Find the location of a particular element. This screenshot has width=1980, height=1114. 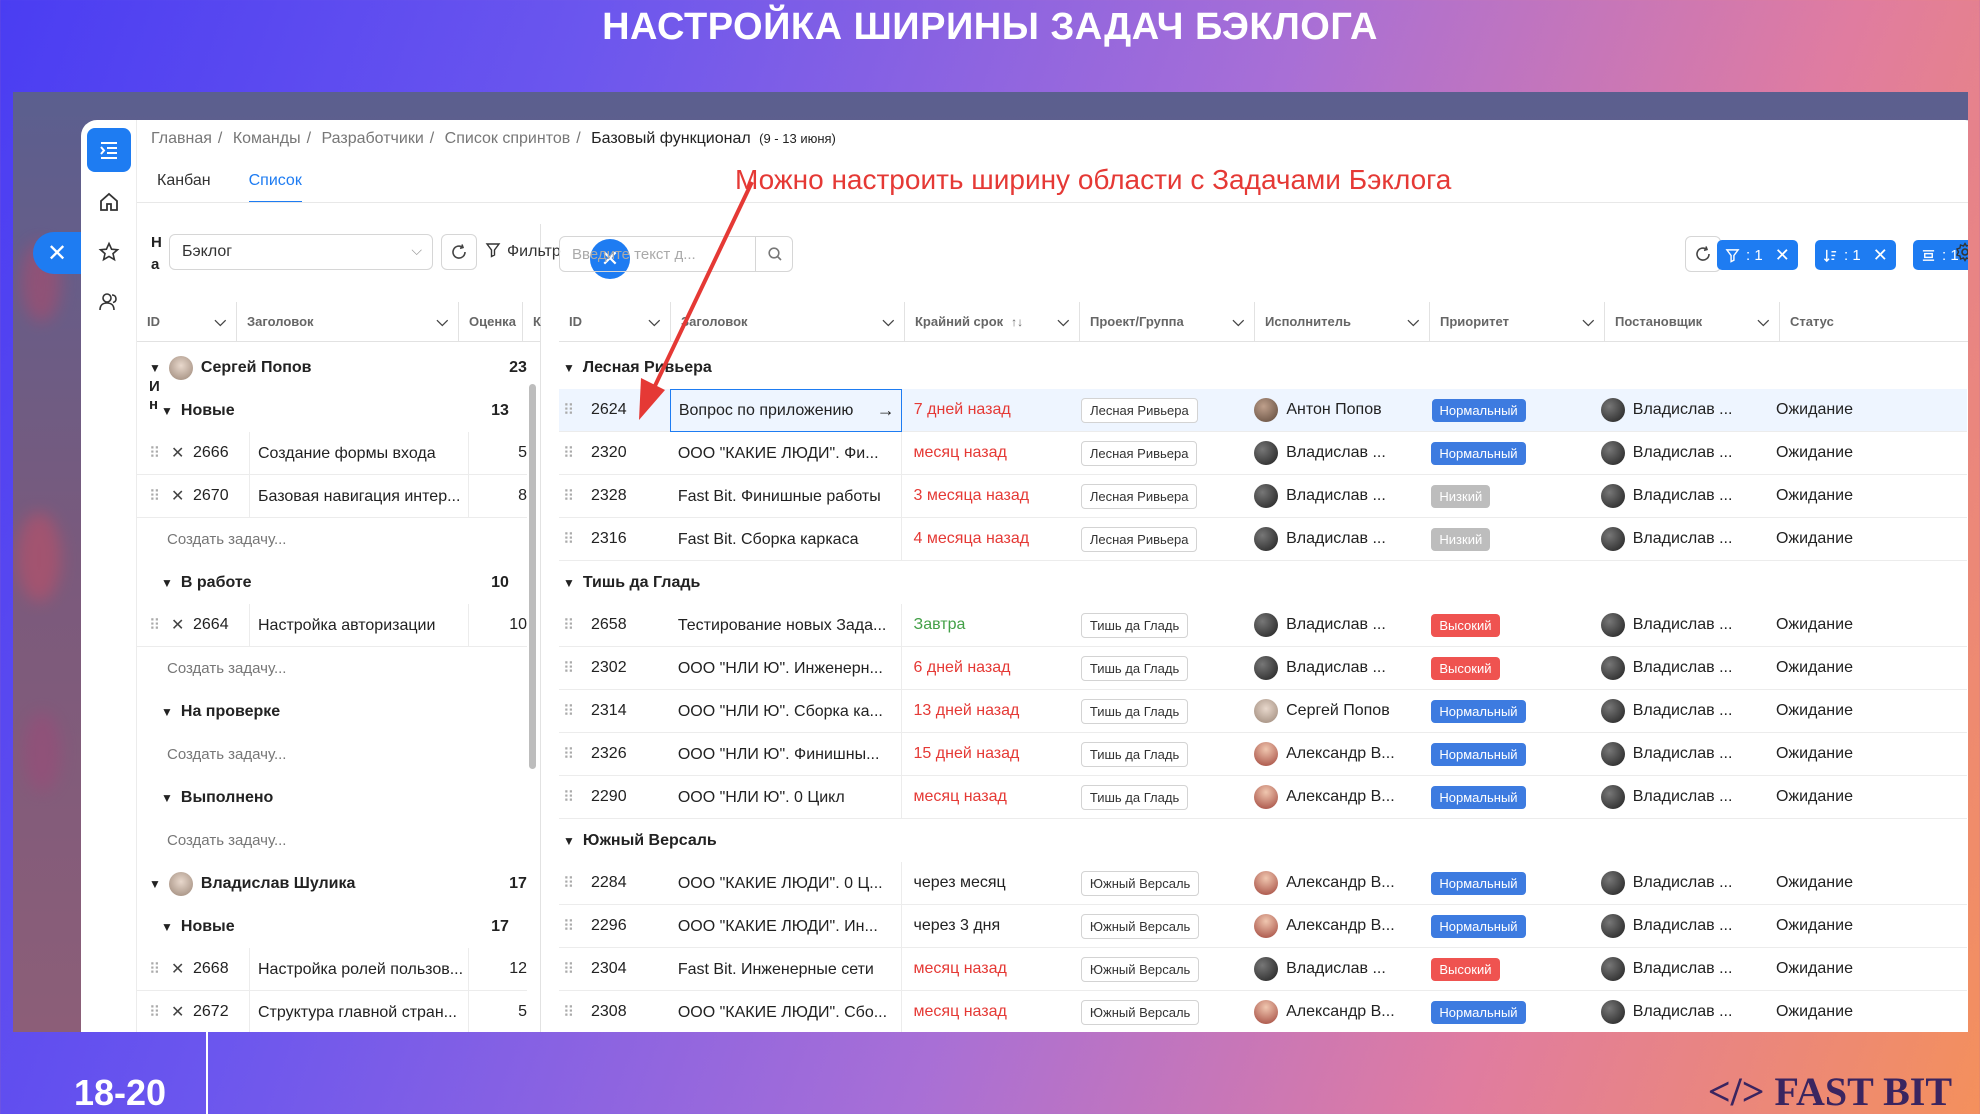

column-header-assignee: Исполнитель ⌵ is located at coordinates (1342, 321).